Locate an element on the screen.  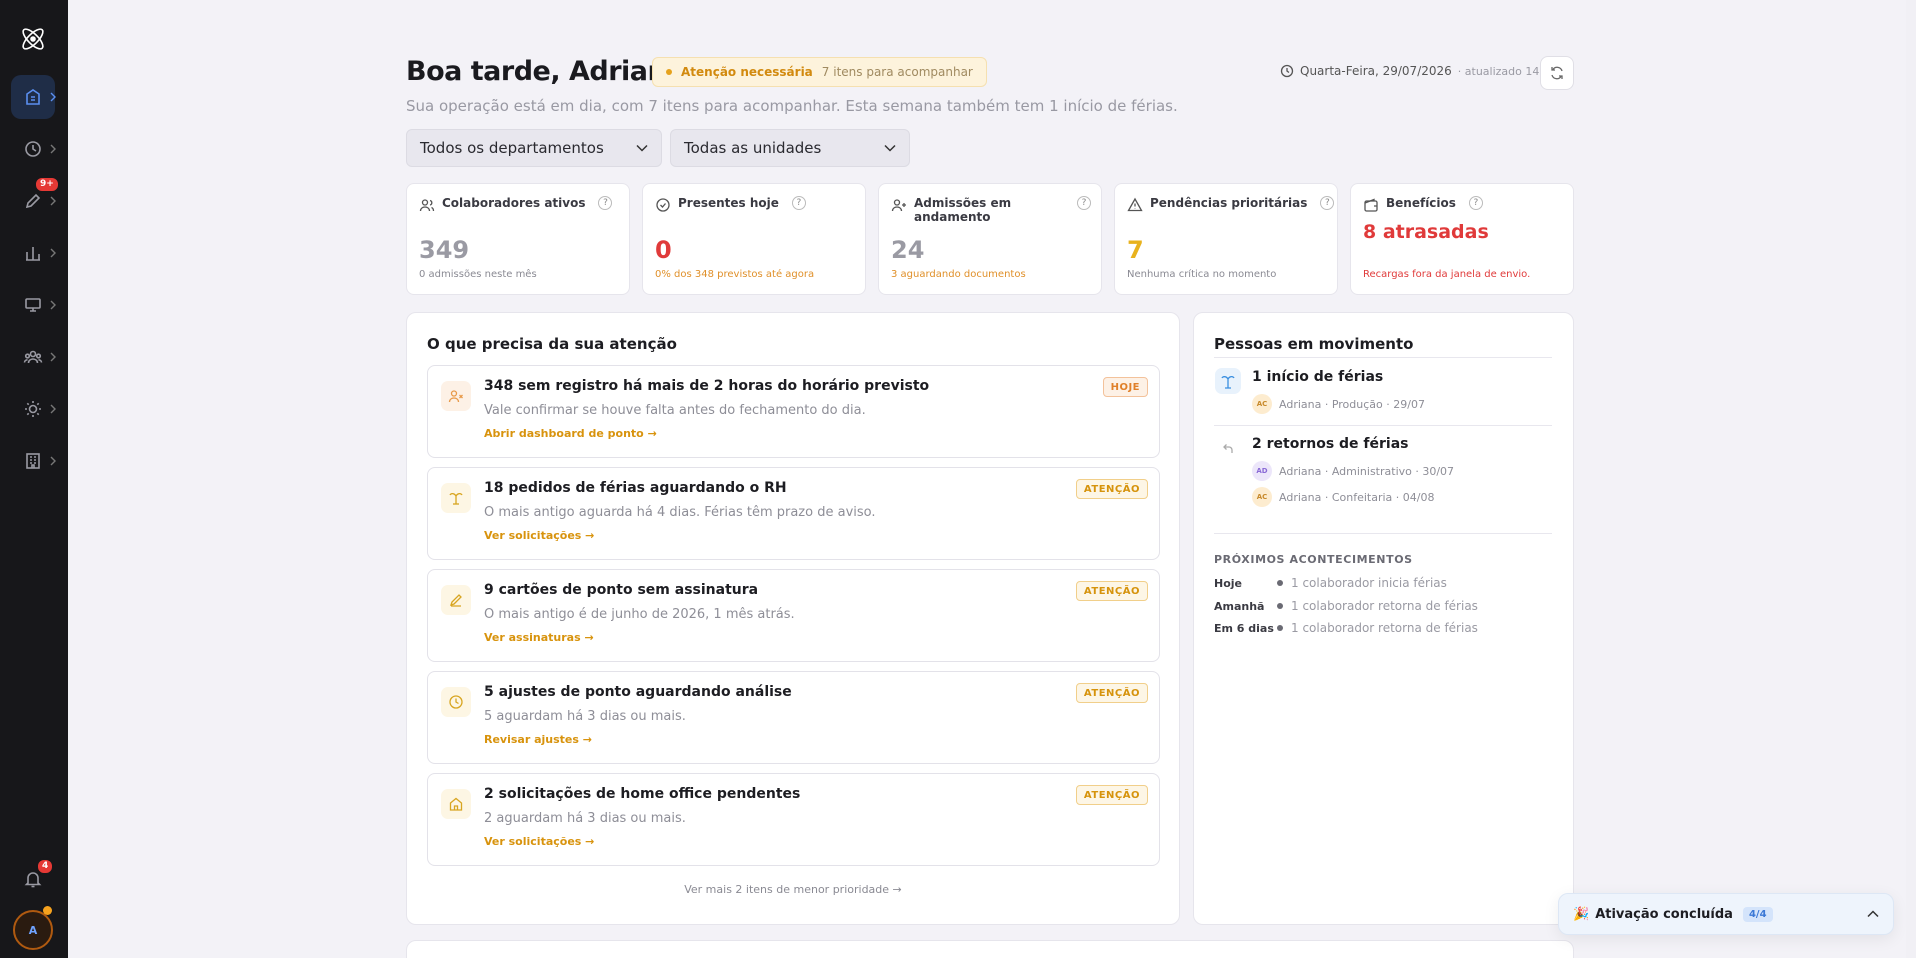
refresh-button is located at coordinates (1557, 73).